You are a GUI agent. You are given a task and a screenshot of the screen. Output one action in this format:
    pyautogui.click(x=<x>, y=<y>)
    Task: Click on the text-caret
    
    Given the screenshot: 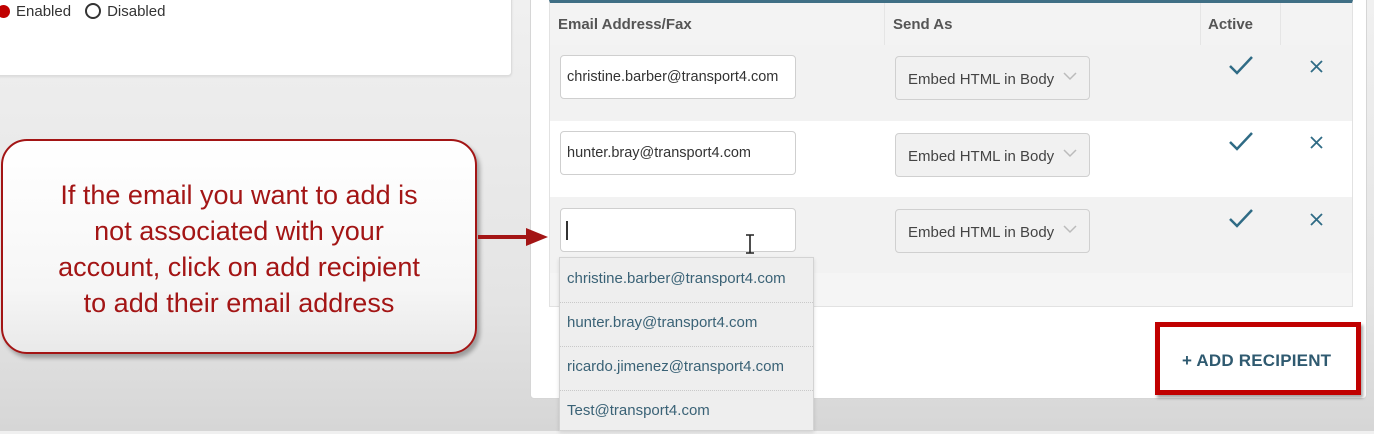 What is the action you would take?
    pyautogui.click(x=567, y=230)
    